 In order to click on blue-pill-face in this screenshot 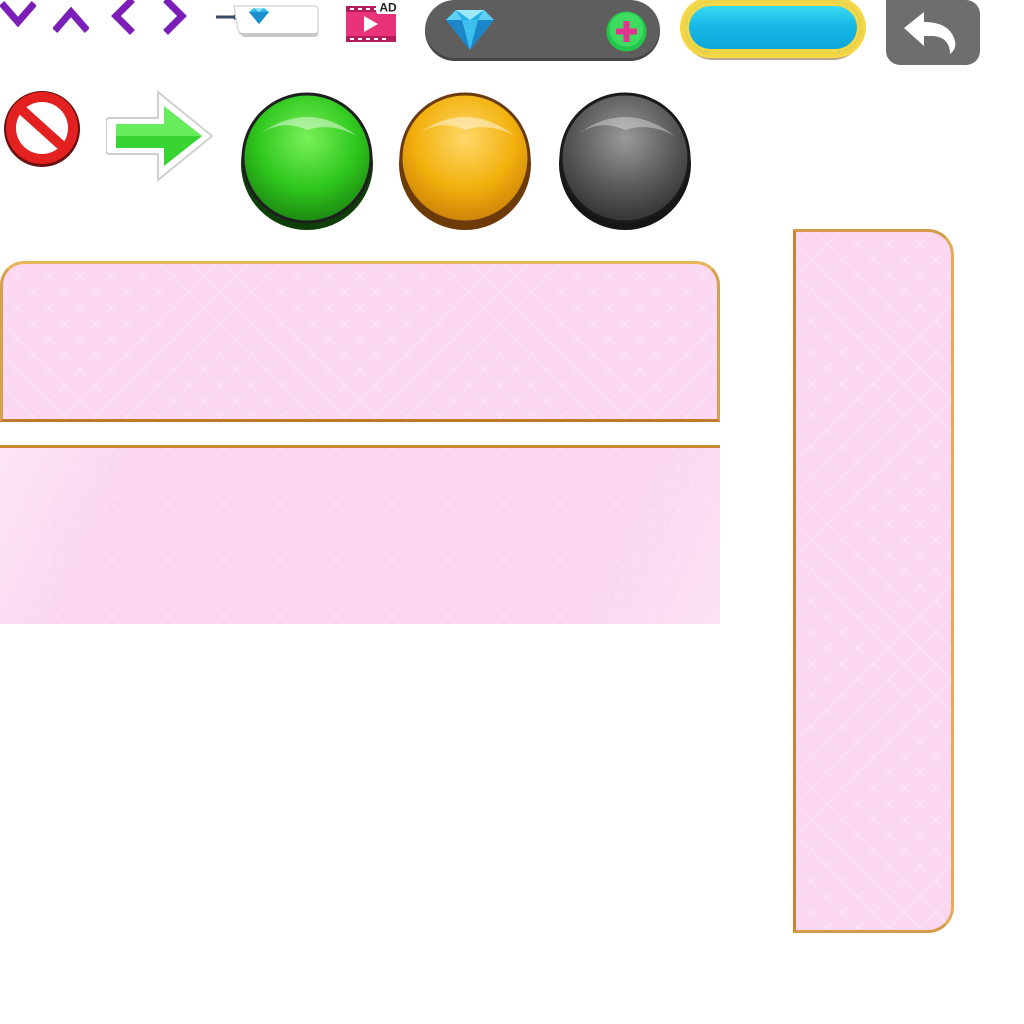, I will do `click(773, 27)`.